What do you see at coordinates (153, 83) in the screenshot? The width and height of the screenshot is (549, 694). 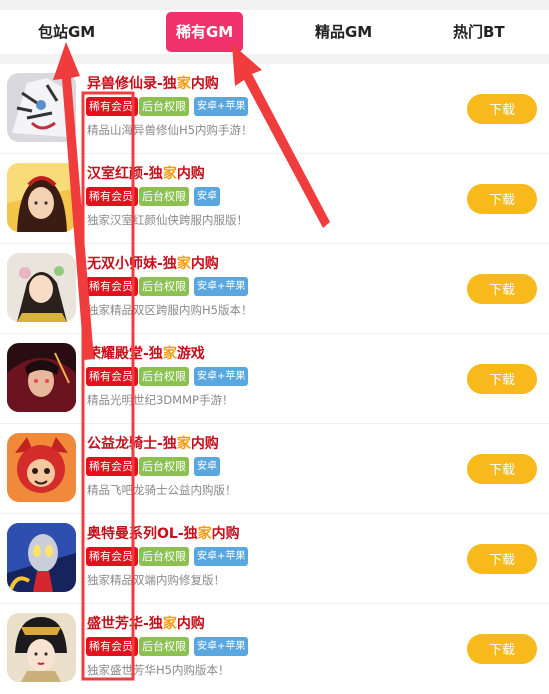 I see `game-title: 异兽修仙录-独家内购` at bounding box center [153, 83].